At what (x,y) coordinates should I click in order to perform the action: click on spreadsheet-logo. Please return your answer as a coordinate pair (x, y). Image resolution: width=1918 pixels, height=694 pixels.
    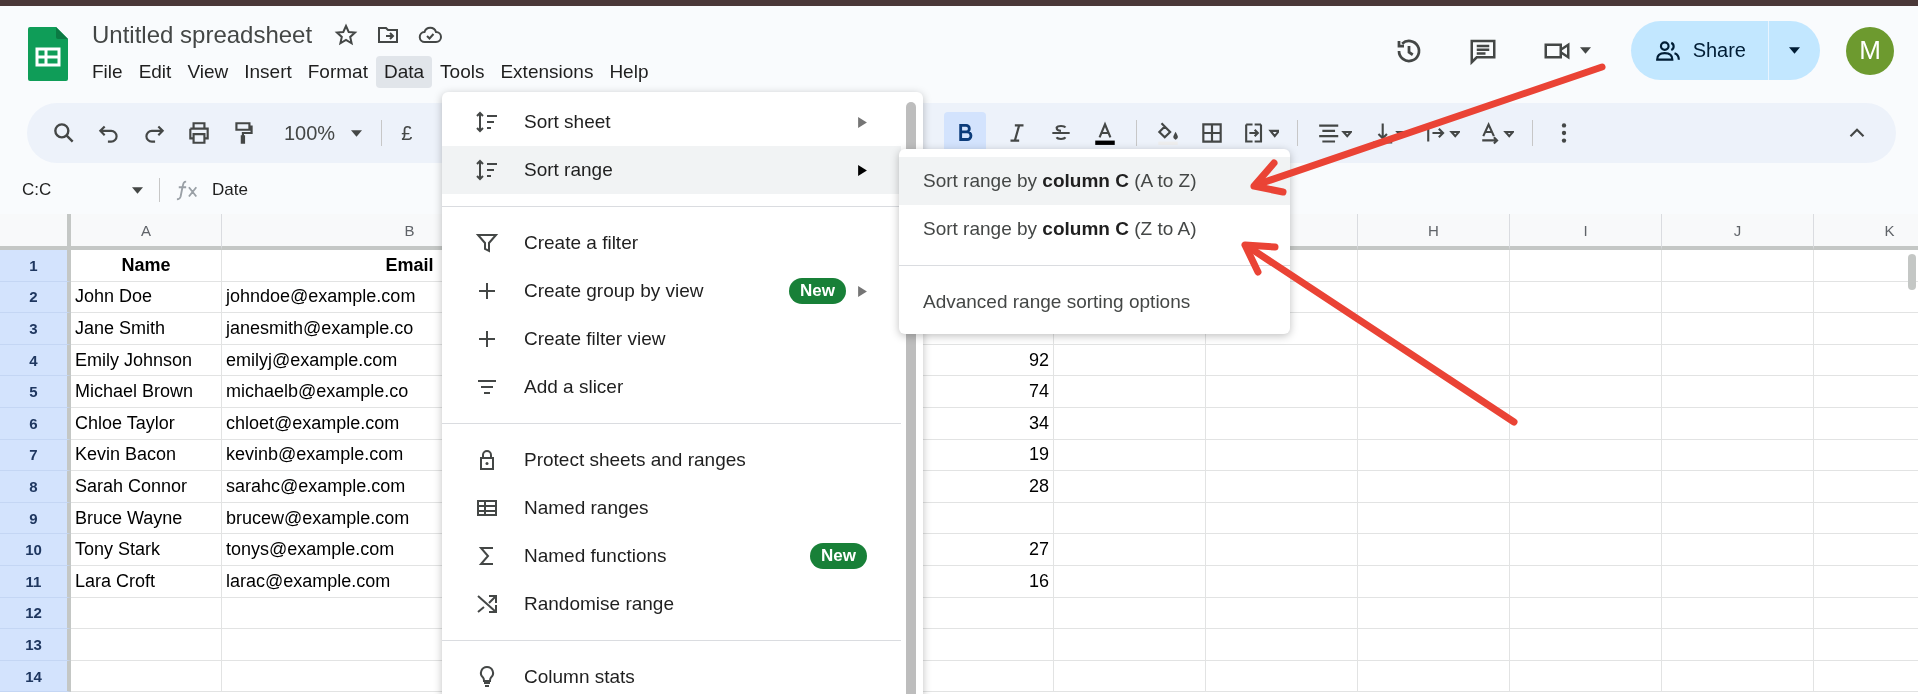
    Looking at the image, I should click on (48, 54).